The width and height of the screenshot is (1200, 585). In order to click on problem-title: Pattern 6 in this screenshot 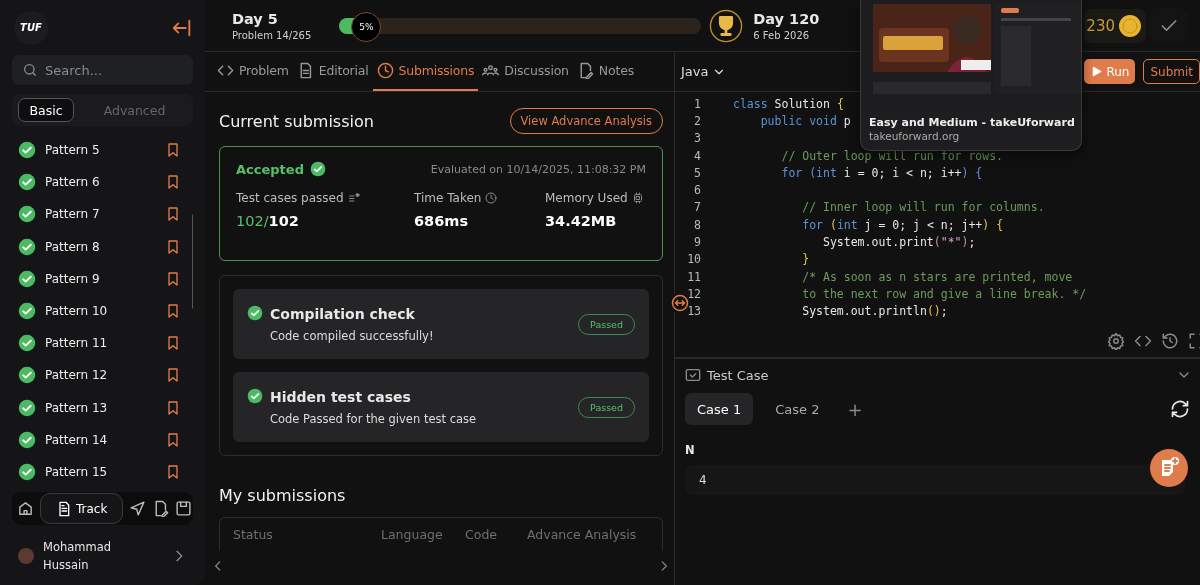, I will do `click(73, 182)`.